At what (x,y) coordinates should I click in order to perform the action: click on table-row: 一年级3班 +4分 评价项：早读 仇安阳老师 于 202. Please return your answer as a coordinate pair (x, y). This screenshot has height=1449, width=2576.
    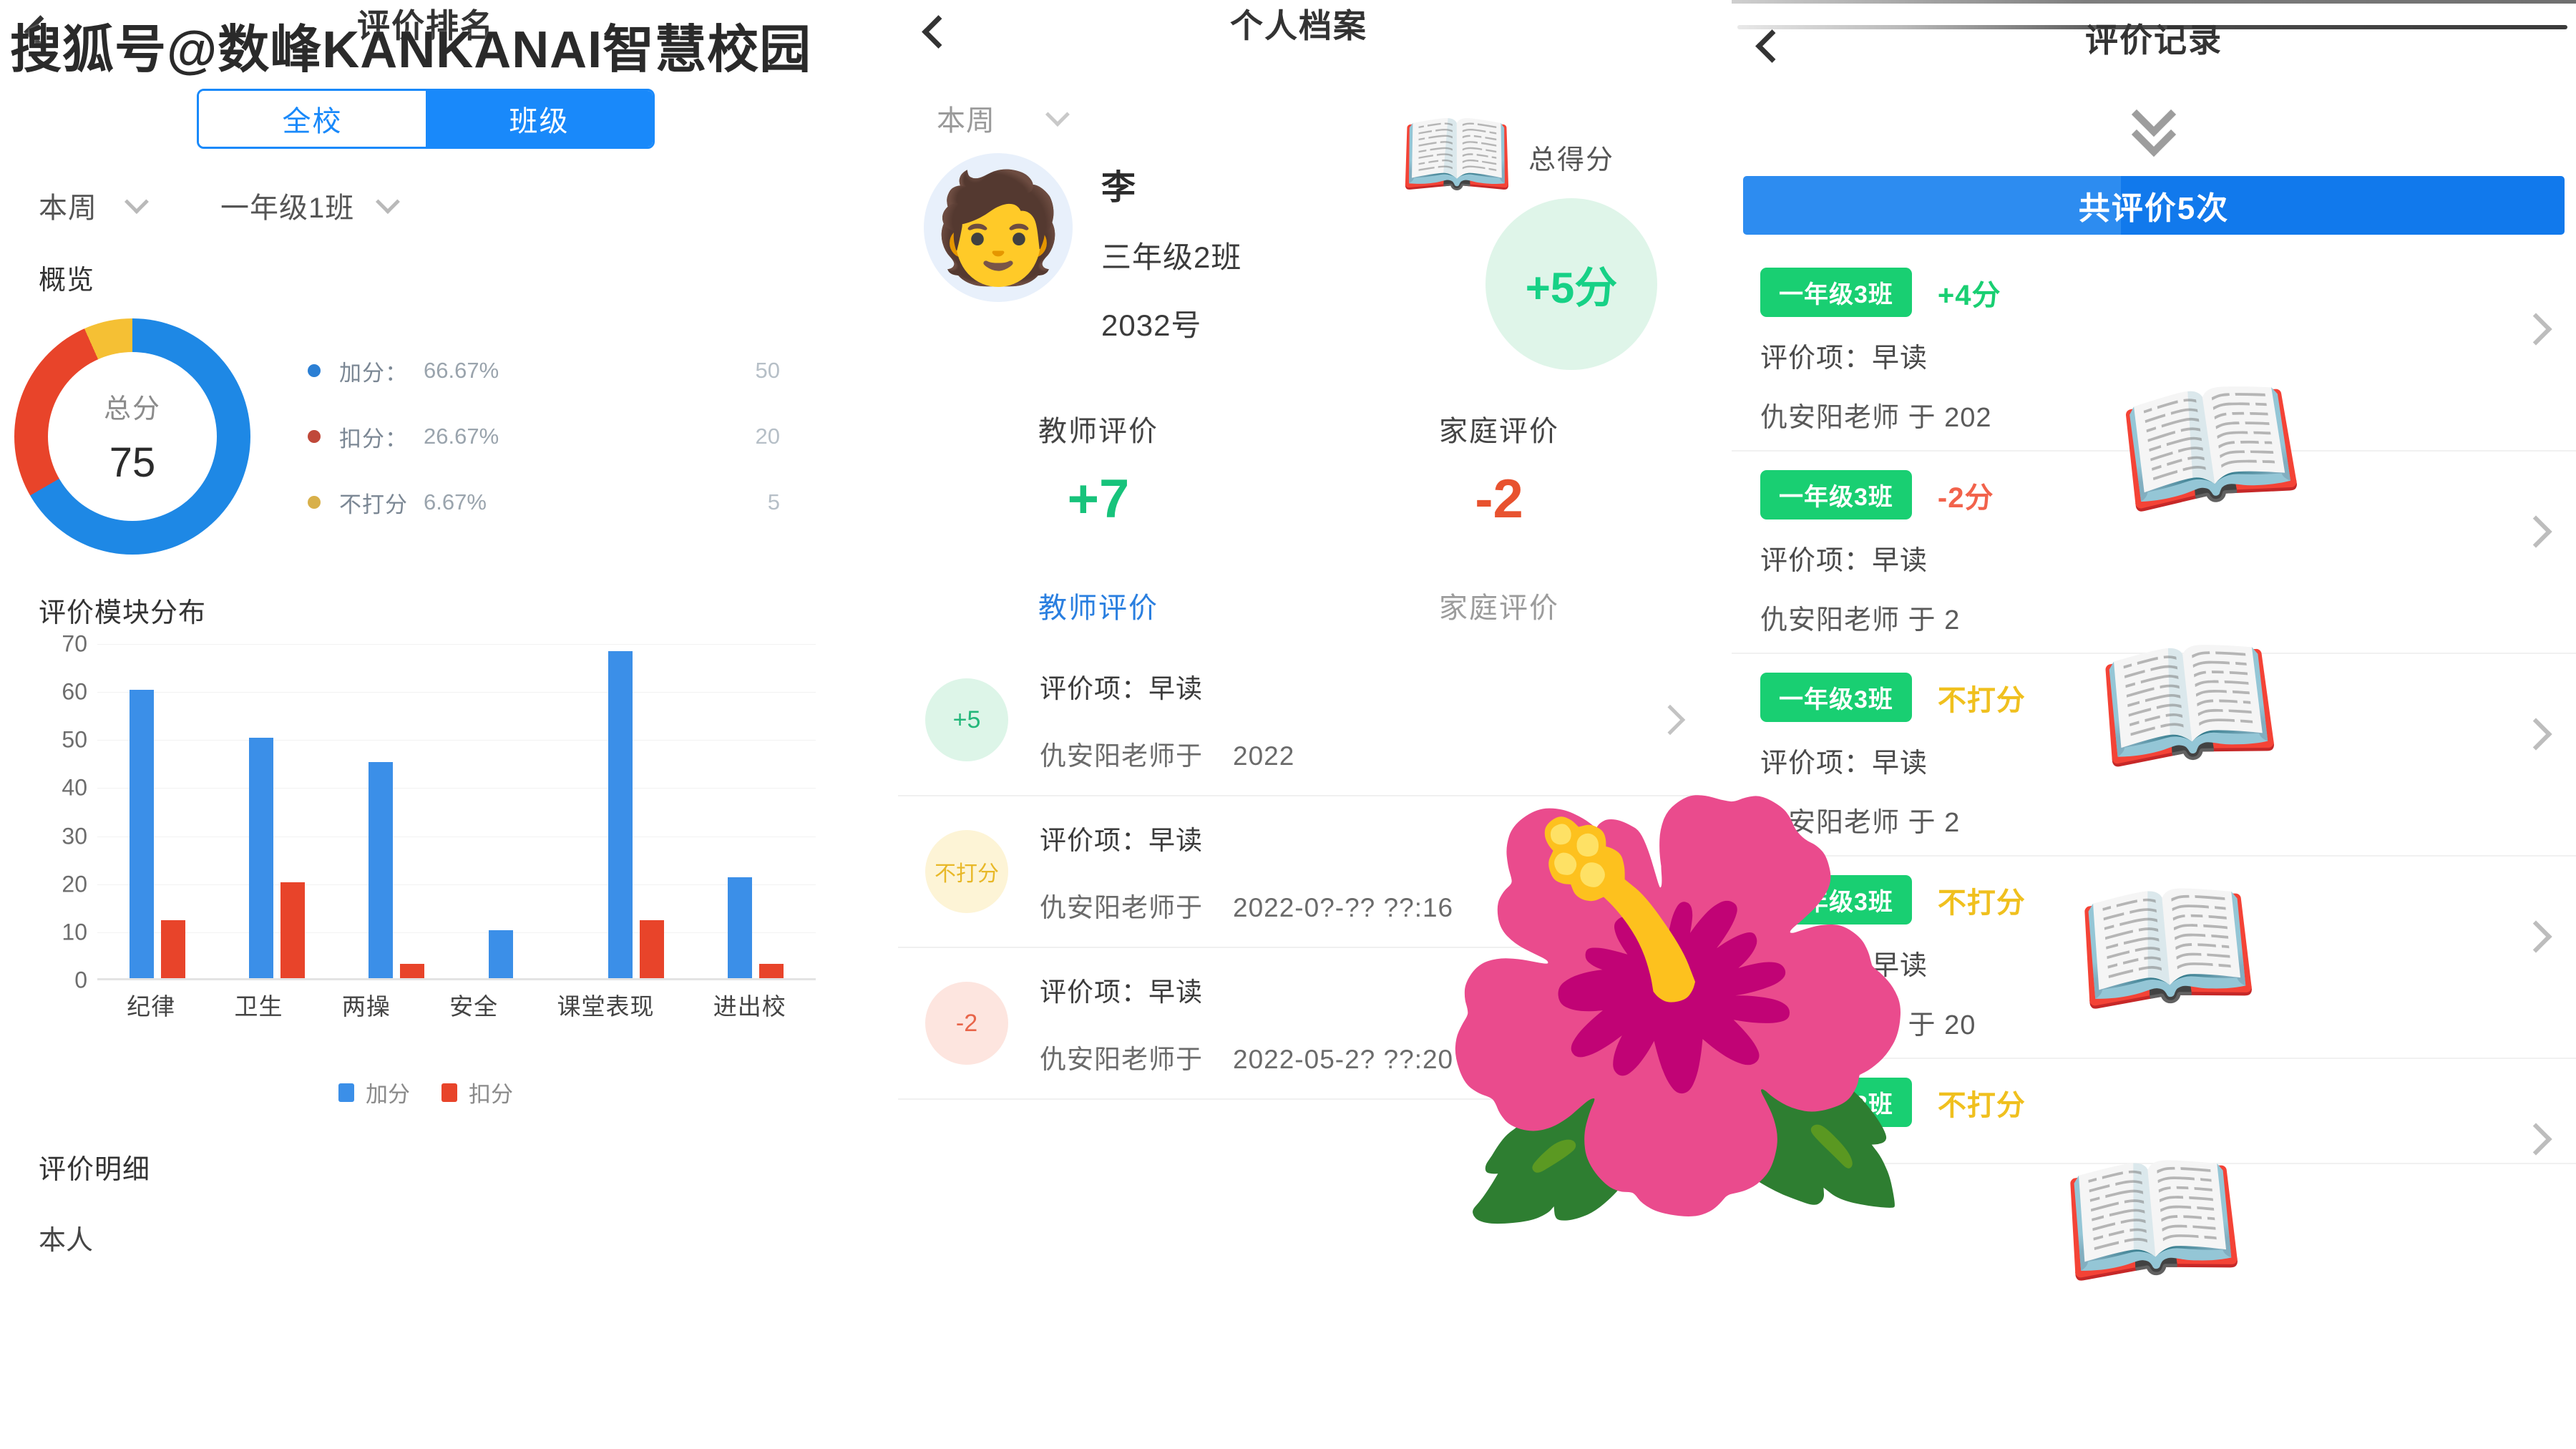
    Looking at the image, I should click on (2154, 350).